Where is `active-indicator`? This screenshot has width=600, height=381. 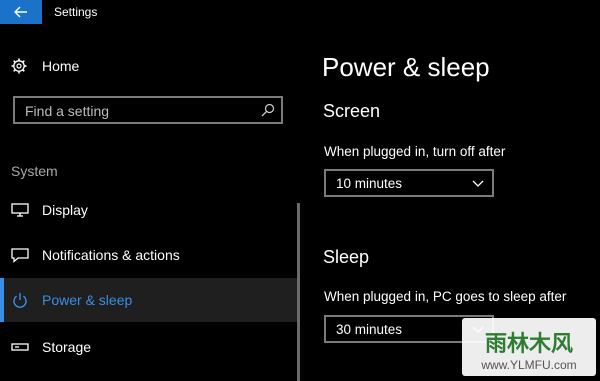
active-indicator is located at coordinates (2, 300).